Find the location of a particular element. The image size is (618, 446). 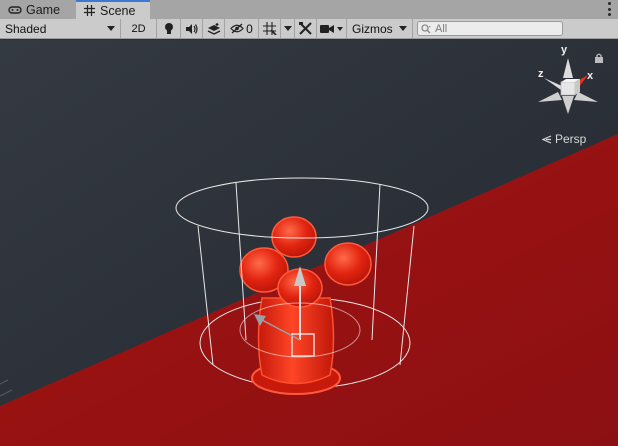

lock-icon is located at coordinates (599, 57).